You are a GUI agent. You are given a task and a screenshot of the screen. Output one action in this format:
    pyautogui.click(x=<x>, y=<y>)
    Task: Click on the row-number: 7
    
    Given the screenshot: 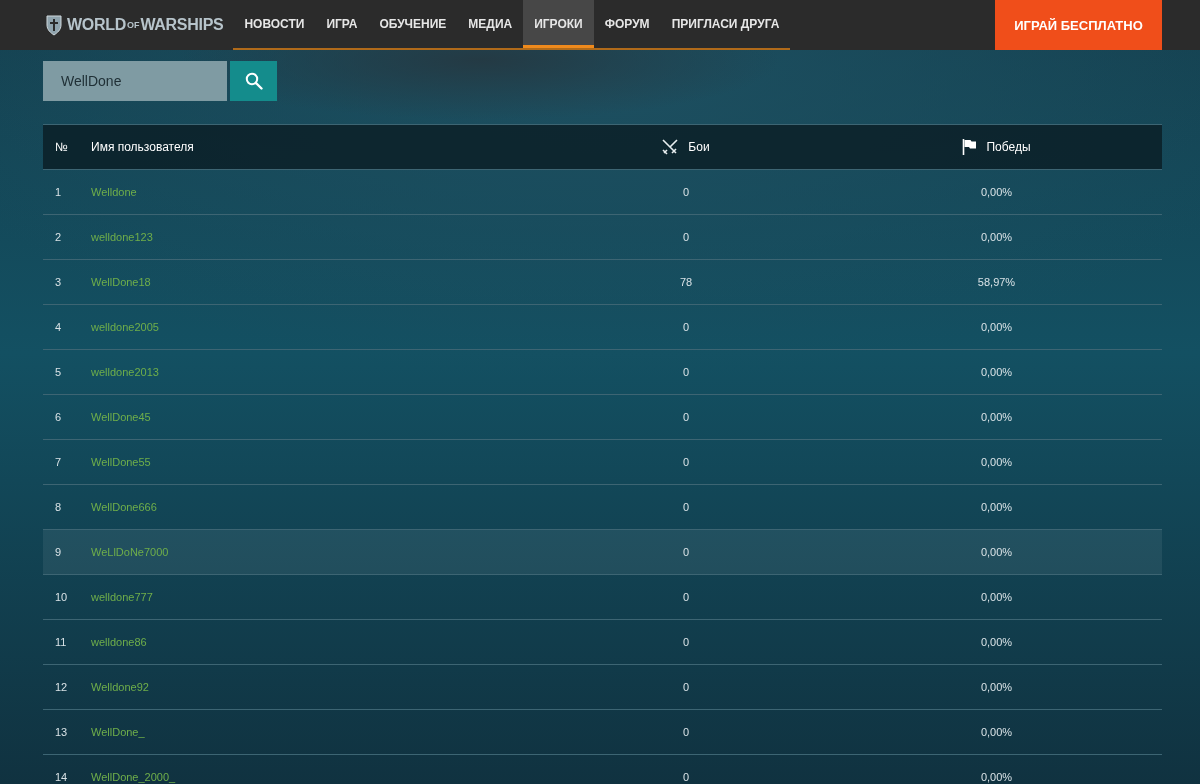 What is the action you would take?
    pyautogui.click(x=58, y=462)
    